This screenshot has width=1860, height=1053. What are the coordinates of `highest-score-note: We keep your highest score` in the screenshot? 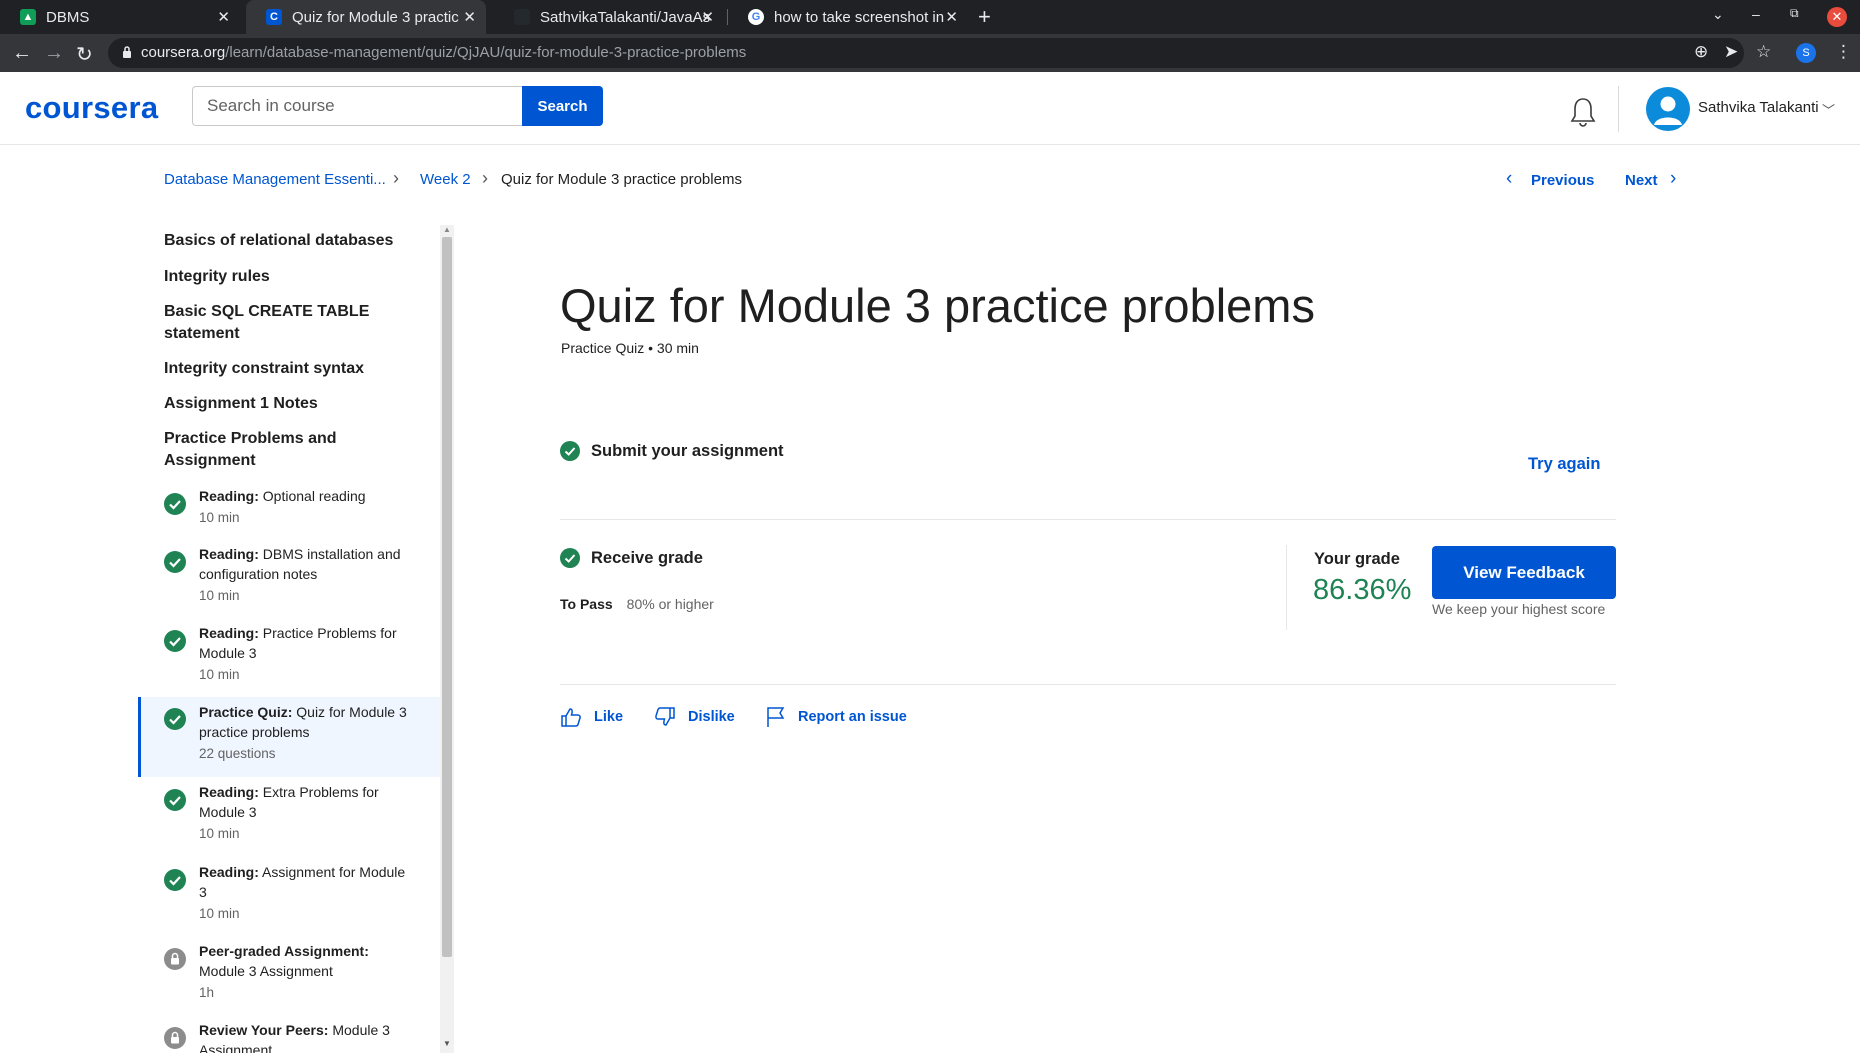 It's located at (1519, 609).